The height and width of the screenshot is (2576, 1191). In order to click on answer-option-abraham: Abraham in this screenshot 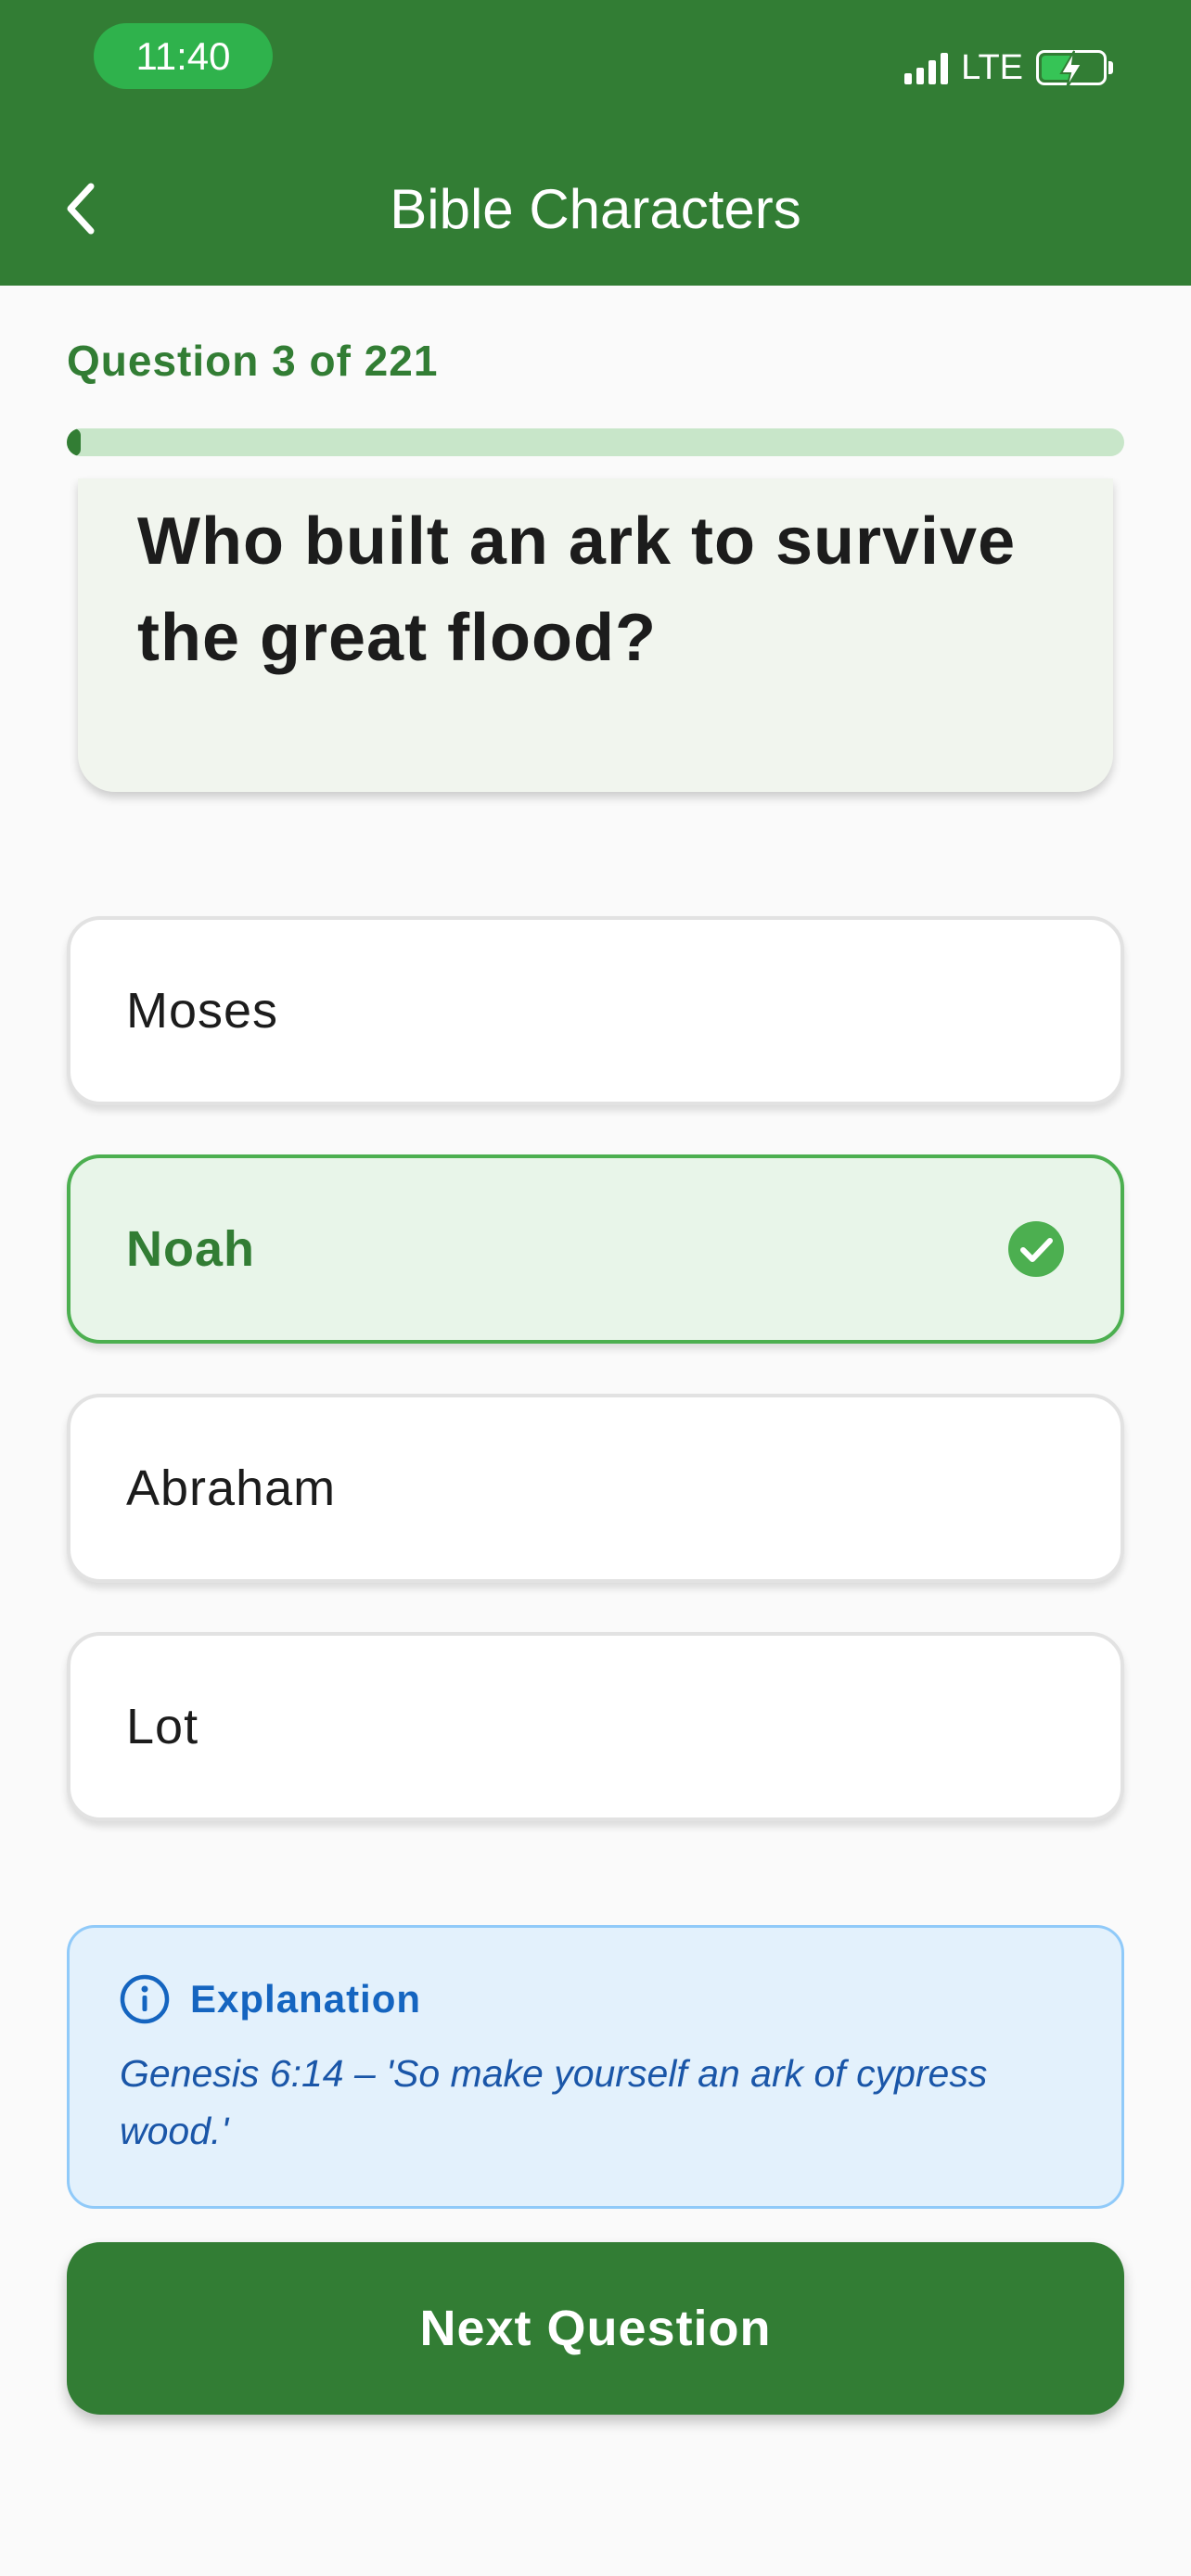, I will do `click(595, 1488)`.